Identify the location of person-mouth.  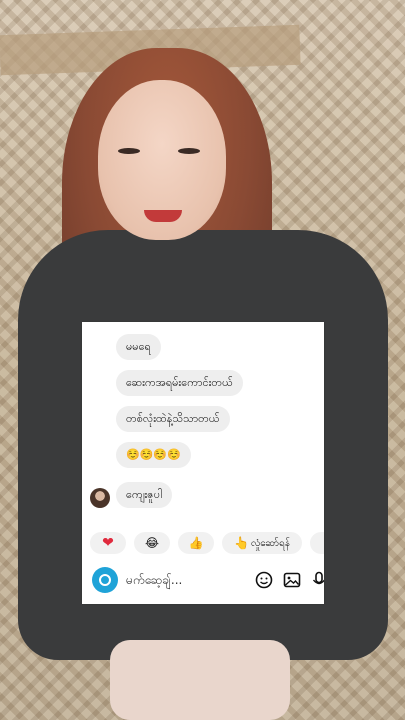
(163, 216).